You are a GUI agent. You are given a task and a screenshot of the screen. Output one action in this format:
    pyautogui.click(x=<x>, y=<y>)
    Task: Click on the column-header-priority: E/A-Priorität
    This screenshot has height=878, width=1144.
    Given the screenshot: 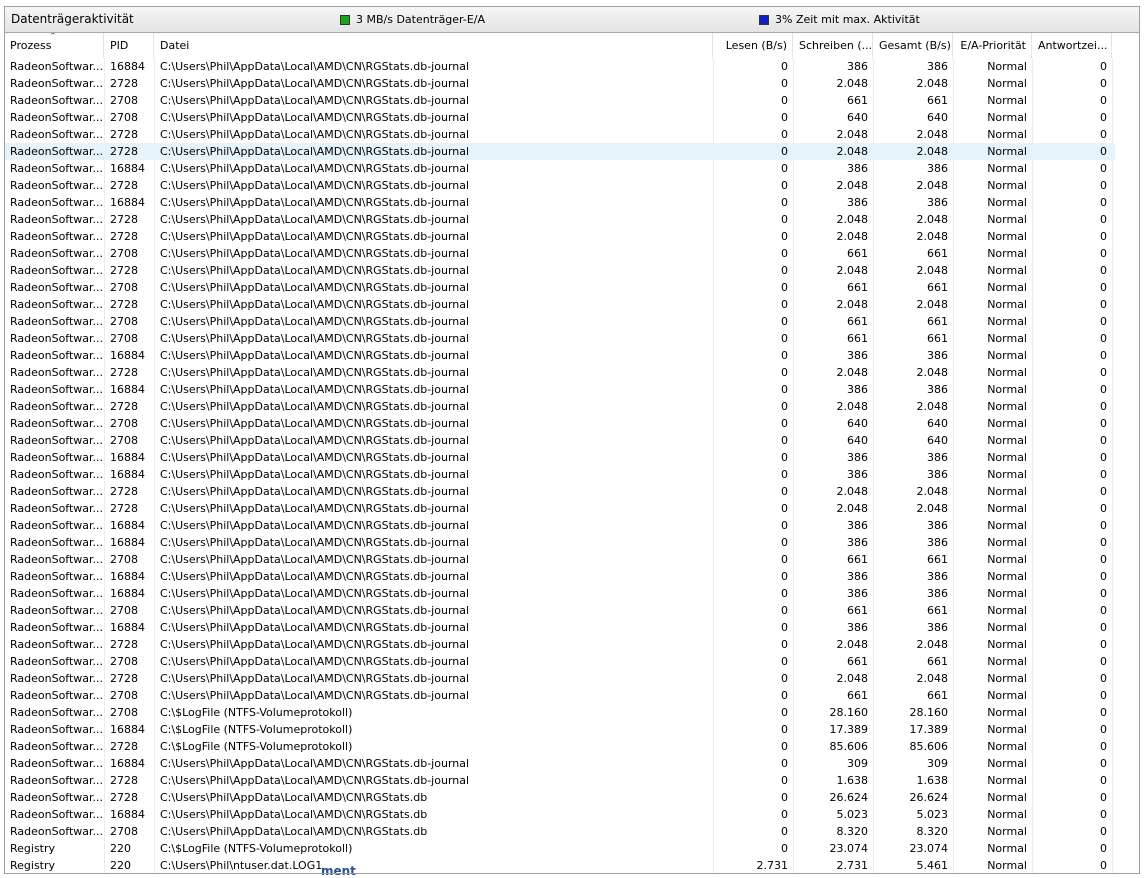 What is the action you would take?
    pyautogui.click(x=993, y=45)
    